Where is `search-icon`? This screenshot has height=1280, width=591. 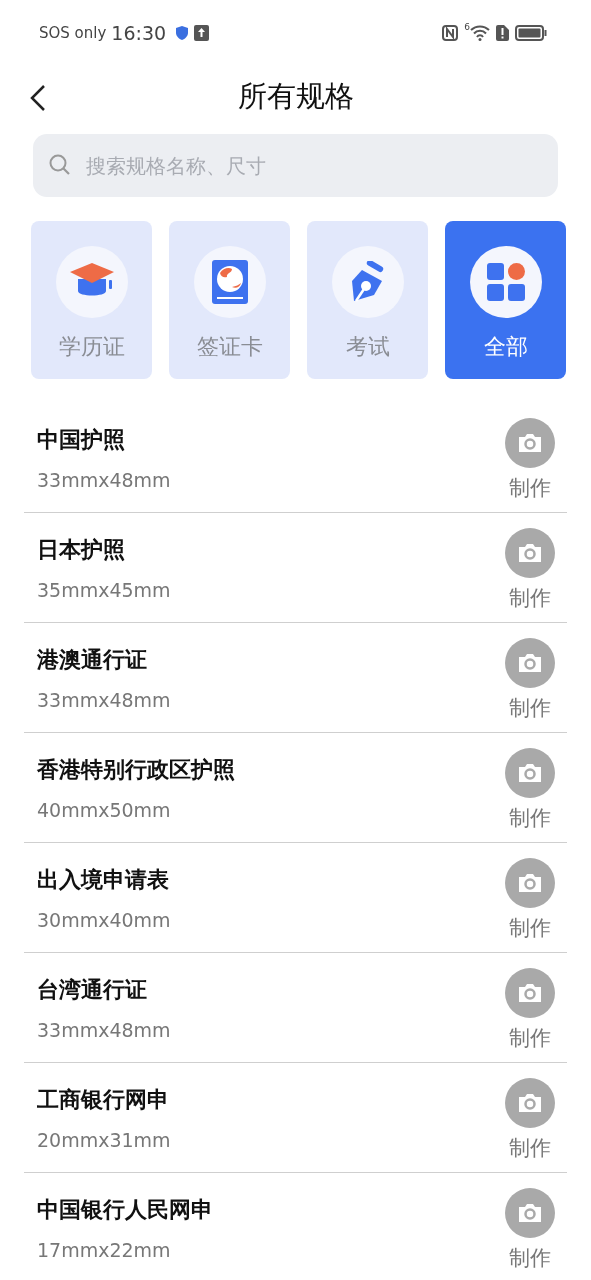 search-icon is located at coordinates (60, 165).